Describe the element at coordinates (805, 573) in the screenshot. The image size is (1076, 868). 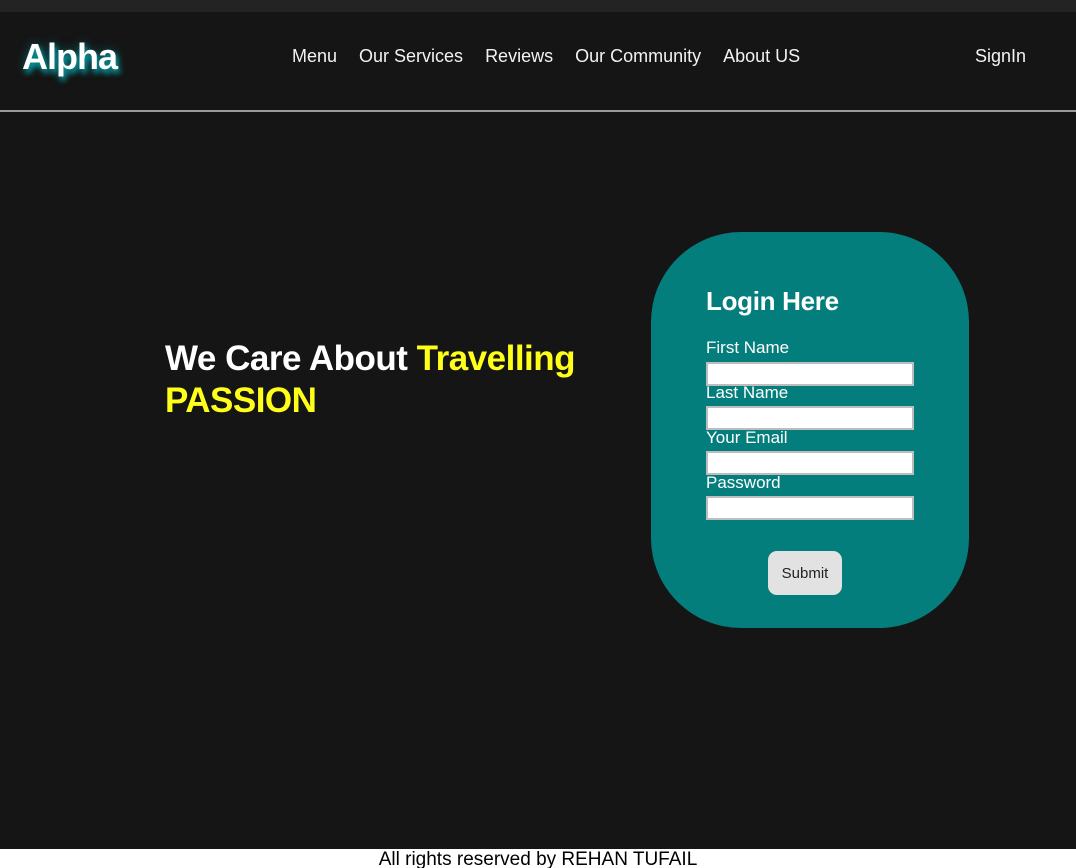
I see `submit-button: Submit` at that location.